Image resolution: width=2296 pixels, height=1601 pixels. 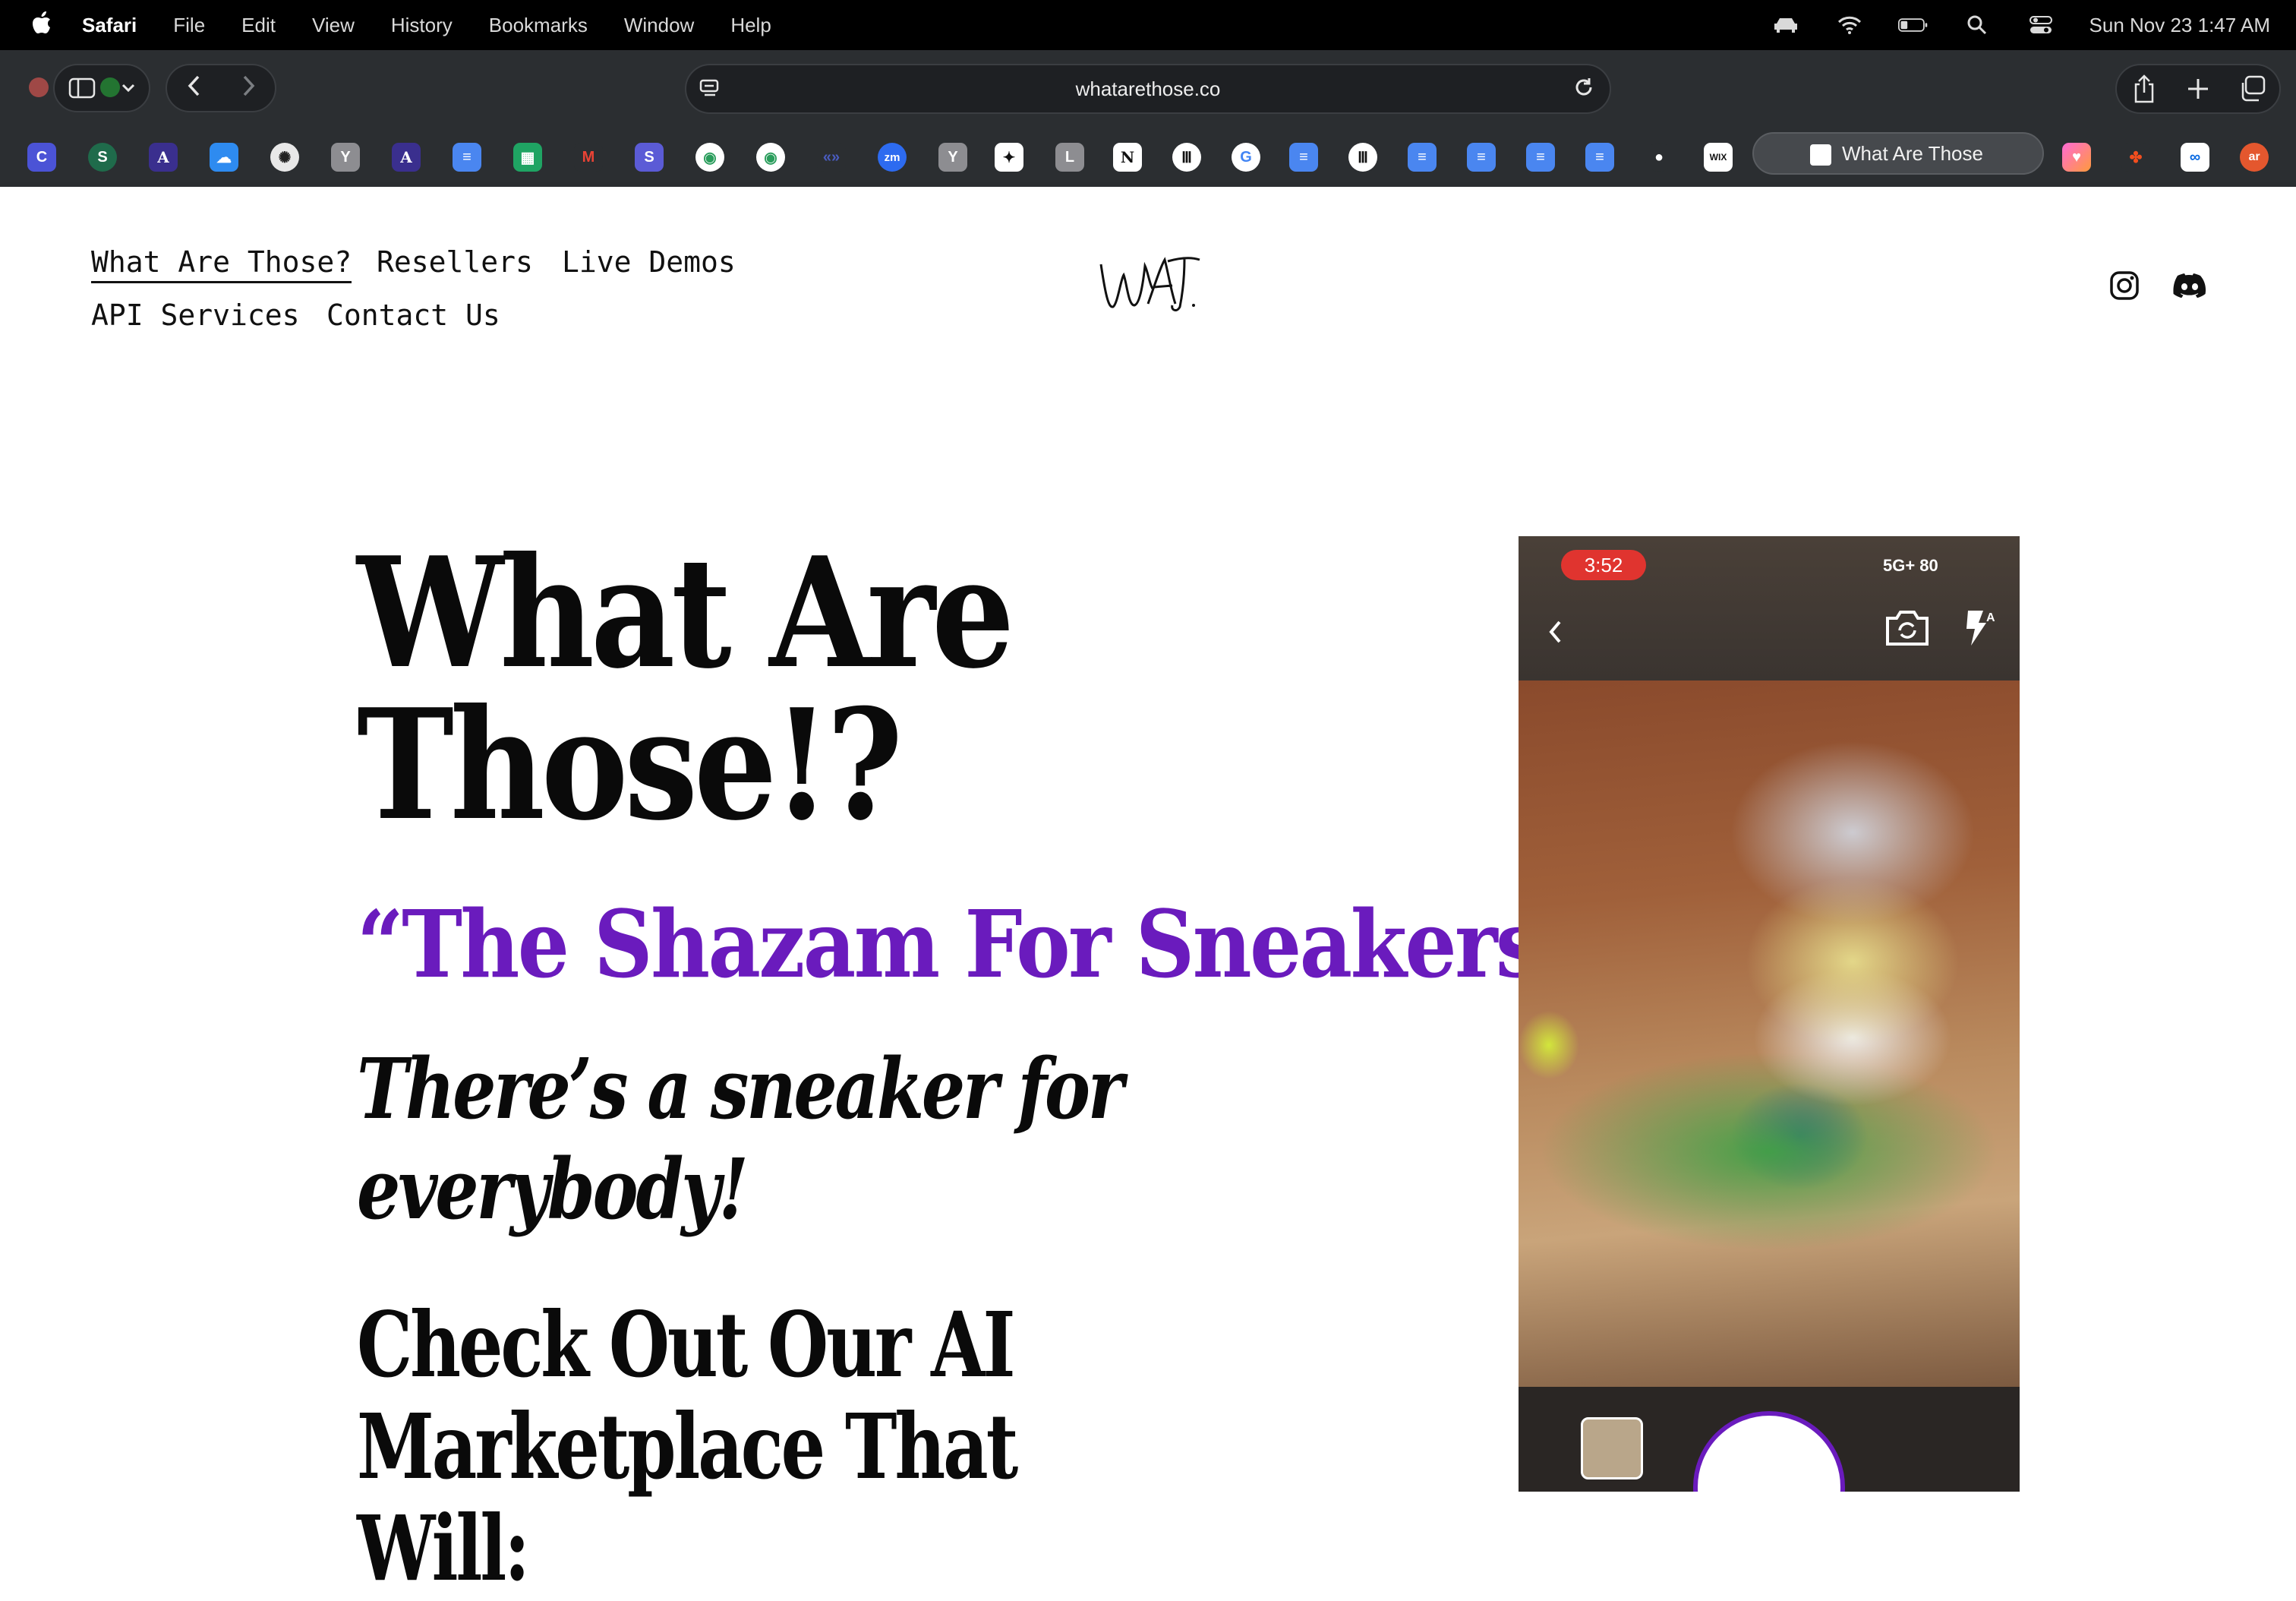 What do you see at coordinates (1612, 1448) in the screenshot?
I see `gallery-thumbnail` at bounding box center [1612, 1448].